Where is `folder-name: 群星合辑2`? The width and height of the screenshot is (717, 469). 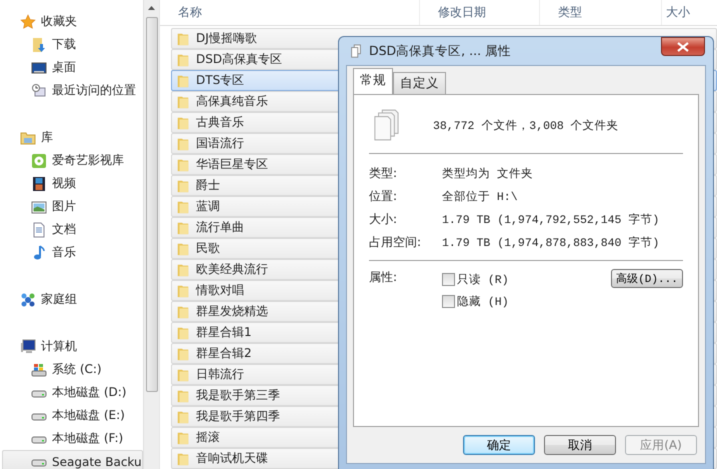
folder-name: 群星合辑2 is located at coordinates (224, 353).